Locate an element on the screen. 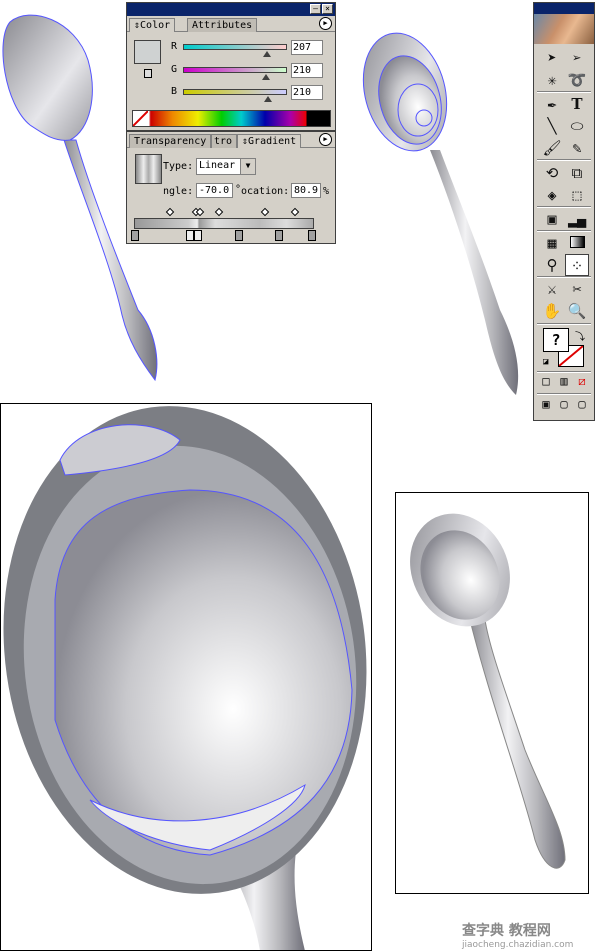 This screenshot has height=951, width=596. rotate-tool-icon: ⟲ is located at coordinates (552, 173).